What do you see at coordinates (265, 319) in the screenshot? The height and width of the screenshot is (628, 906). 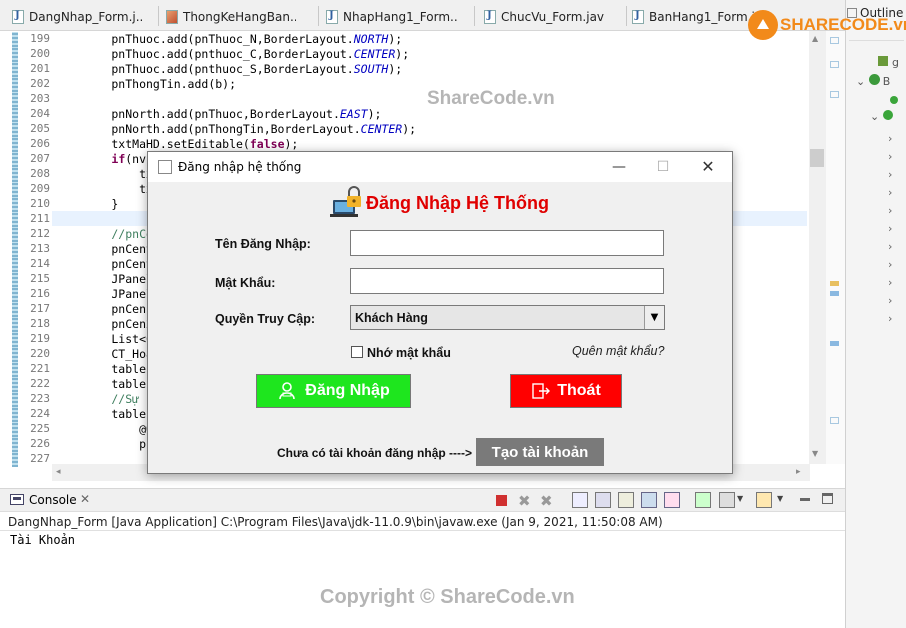 I see `role-label: Quyền Truy Cập:` at bounding box center [265, 319].